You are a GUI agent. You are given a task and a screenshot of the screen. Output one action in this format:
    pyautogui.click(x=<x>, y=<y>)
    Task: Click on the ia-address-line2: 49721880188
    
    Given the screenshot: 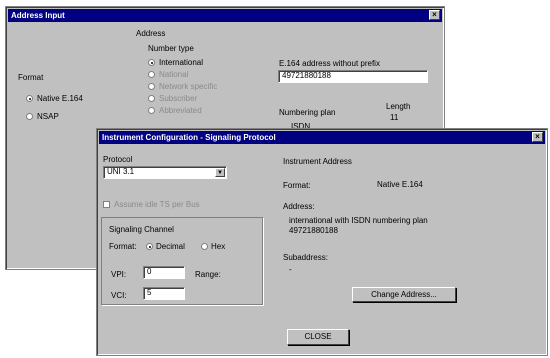 What is the action you would take?
    pyautogui.click(x=313, y=230)
    